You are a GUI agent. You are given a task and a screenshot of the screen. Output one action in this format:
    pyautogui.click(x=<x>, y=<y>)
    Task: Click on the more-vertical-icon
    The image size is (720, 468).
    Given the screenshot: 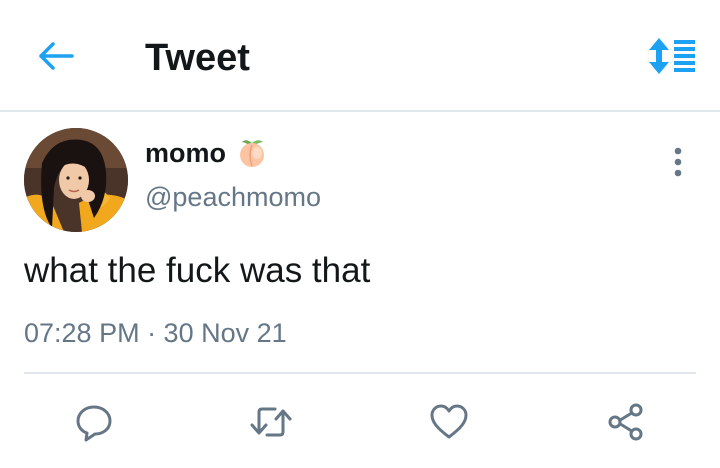 What is the action you would take?
    pyautogui.click(x=678, y=162)
    